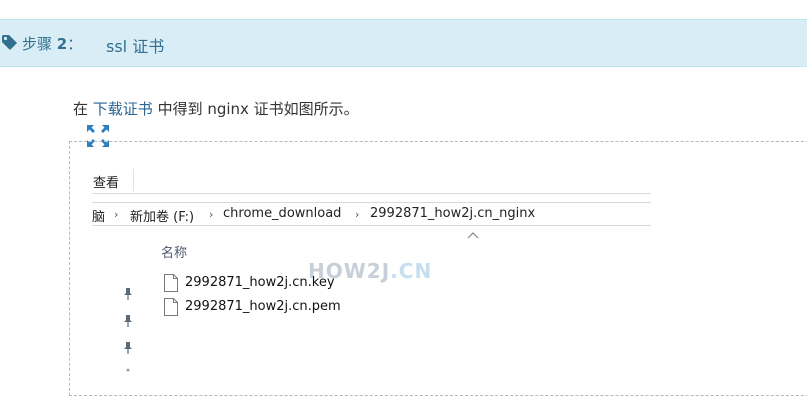 This screenshot has width=807, height=418. What do you see at coordinates (98, 215) in the screenshot?
I see `breadcrumb-item: 脑` at bounding box center [98, 215].